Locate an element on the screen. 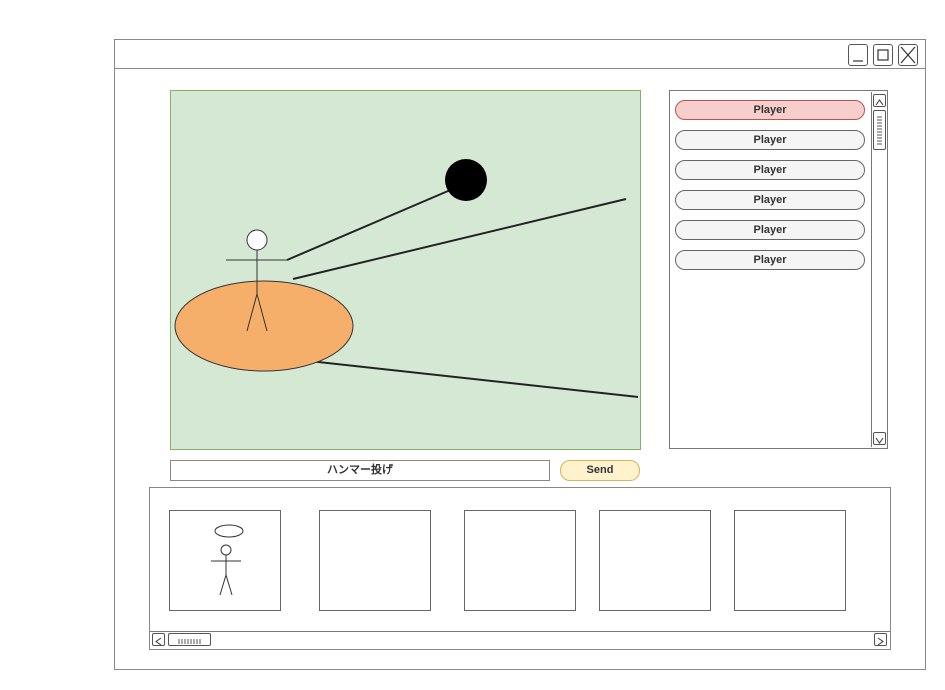  close-icon is located at coordinates (908, 55).